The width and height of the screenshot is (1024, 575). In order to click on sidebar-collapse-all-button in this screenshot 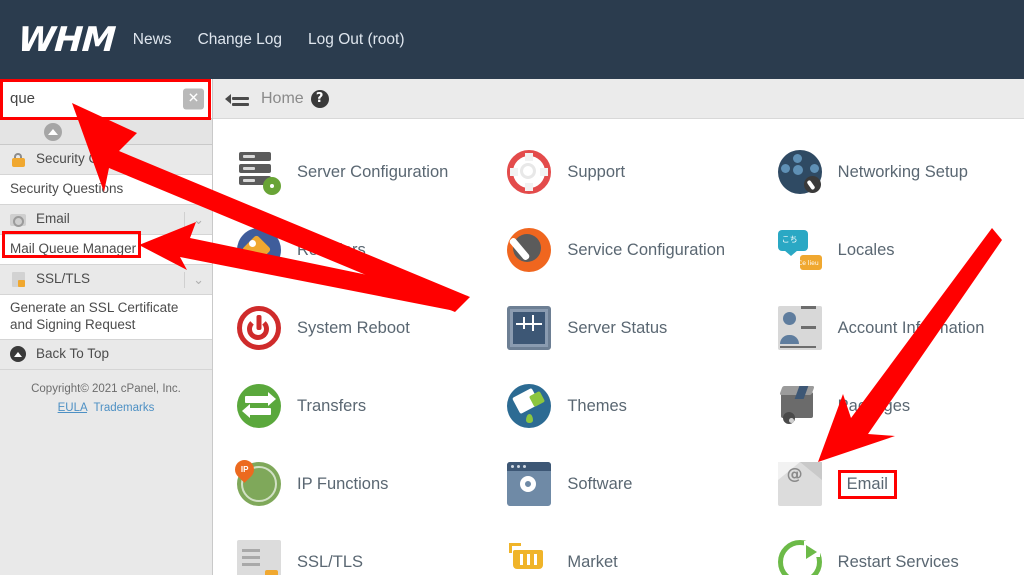, I will do `click(53, 131)`.